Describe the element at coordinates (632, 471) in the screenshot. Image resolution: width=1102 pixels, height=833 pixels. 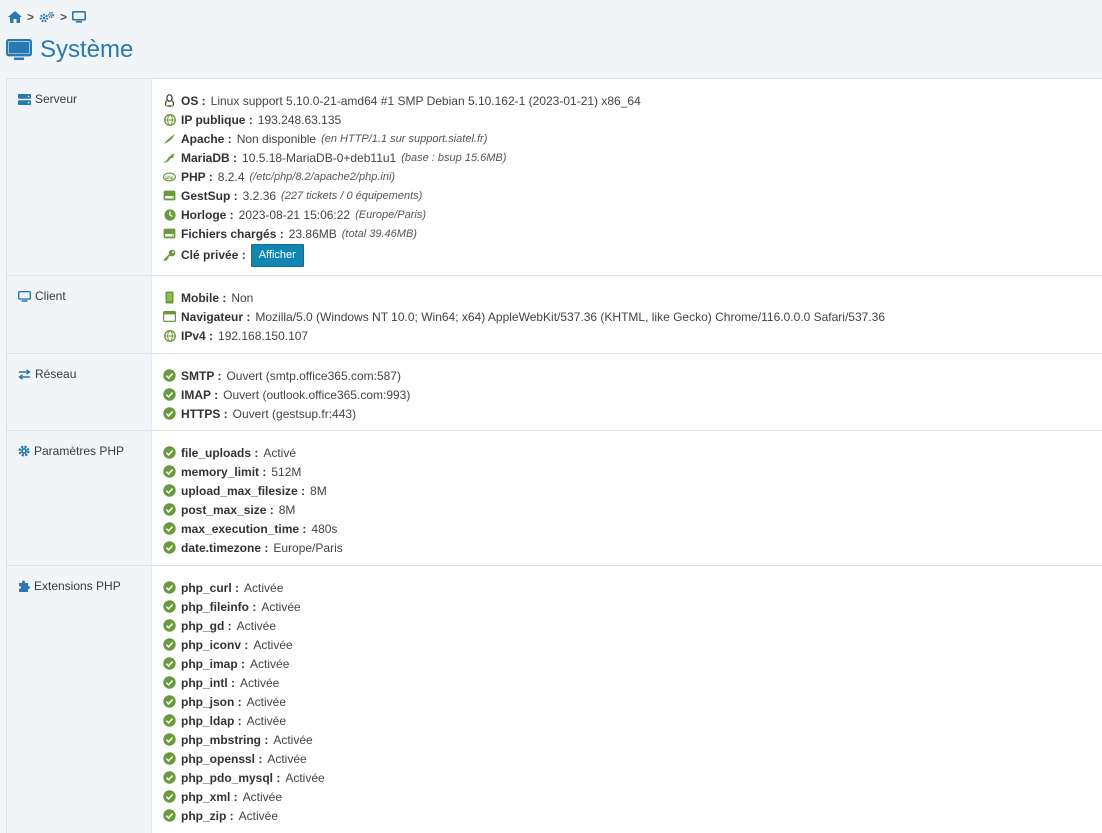
I see `info-line-memory-limit: memory_limit : 512M` at that location.